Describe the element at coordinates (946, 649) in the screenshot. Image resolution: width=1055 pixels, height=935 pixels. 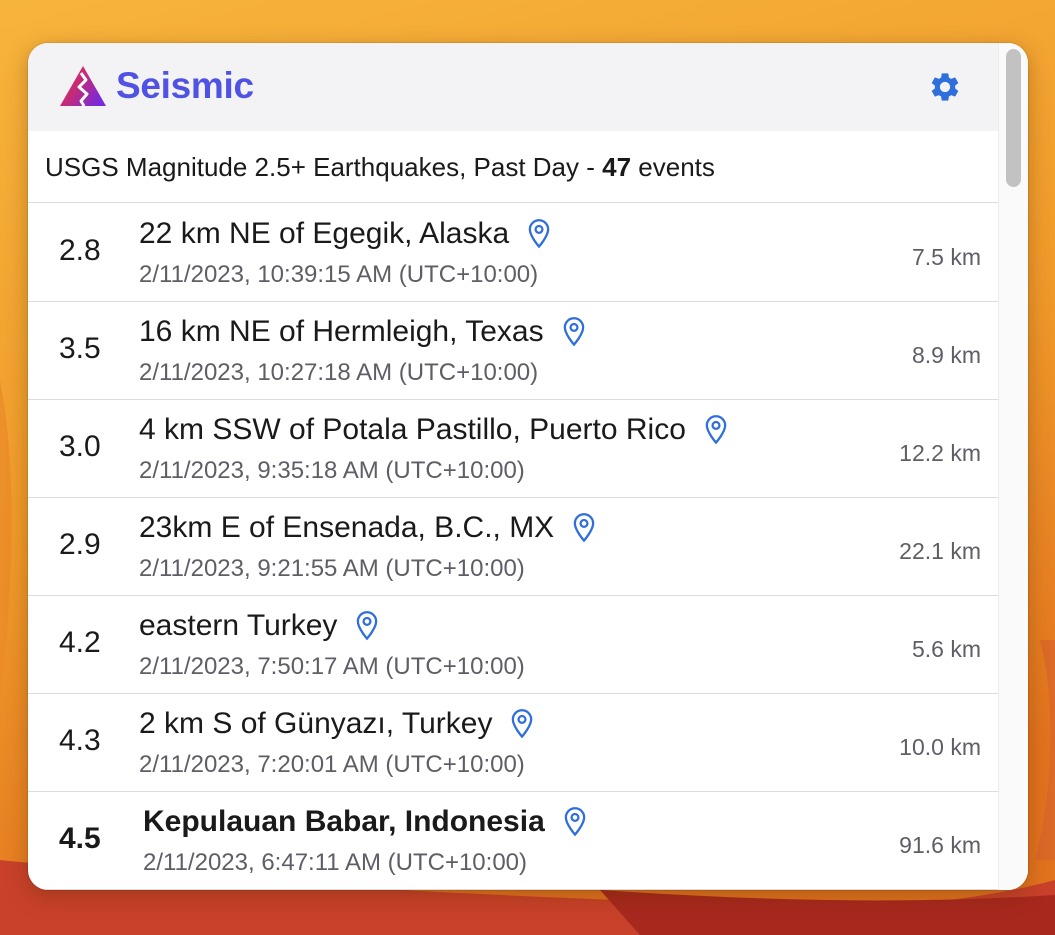
I see `event-depth: 5.6 km` at that location.